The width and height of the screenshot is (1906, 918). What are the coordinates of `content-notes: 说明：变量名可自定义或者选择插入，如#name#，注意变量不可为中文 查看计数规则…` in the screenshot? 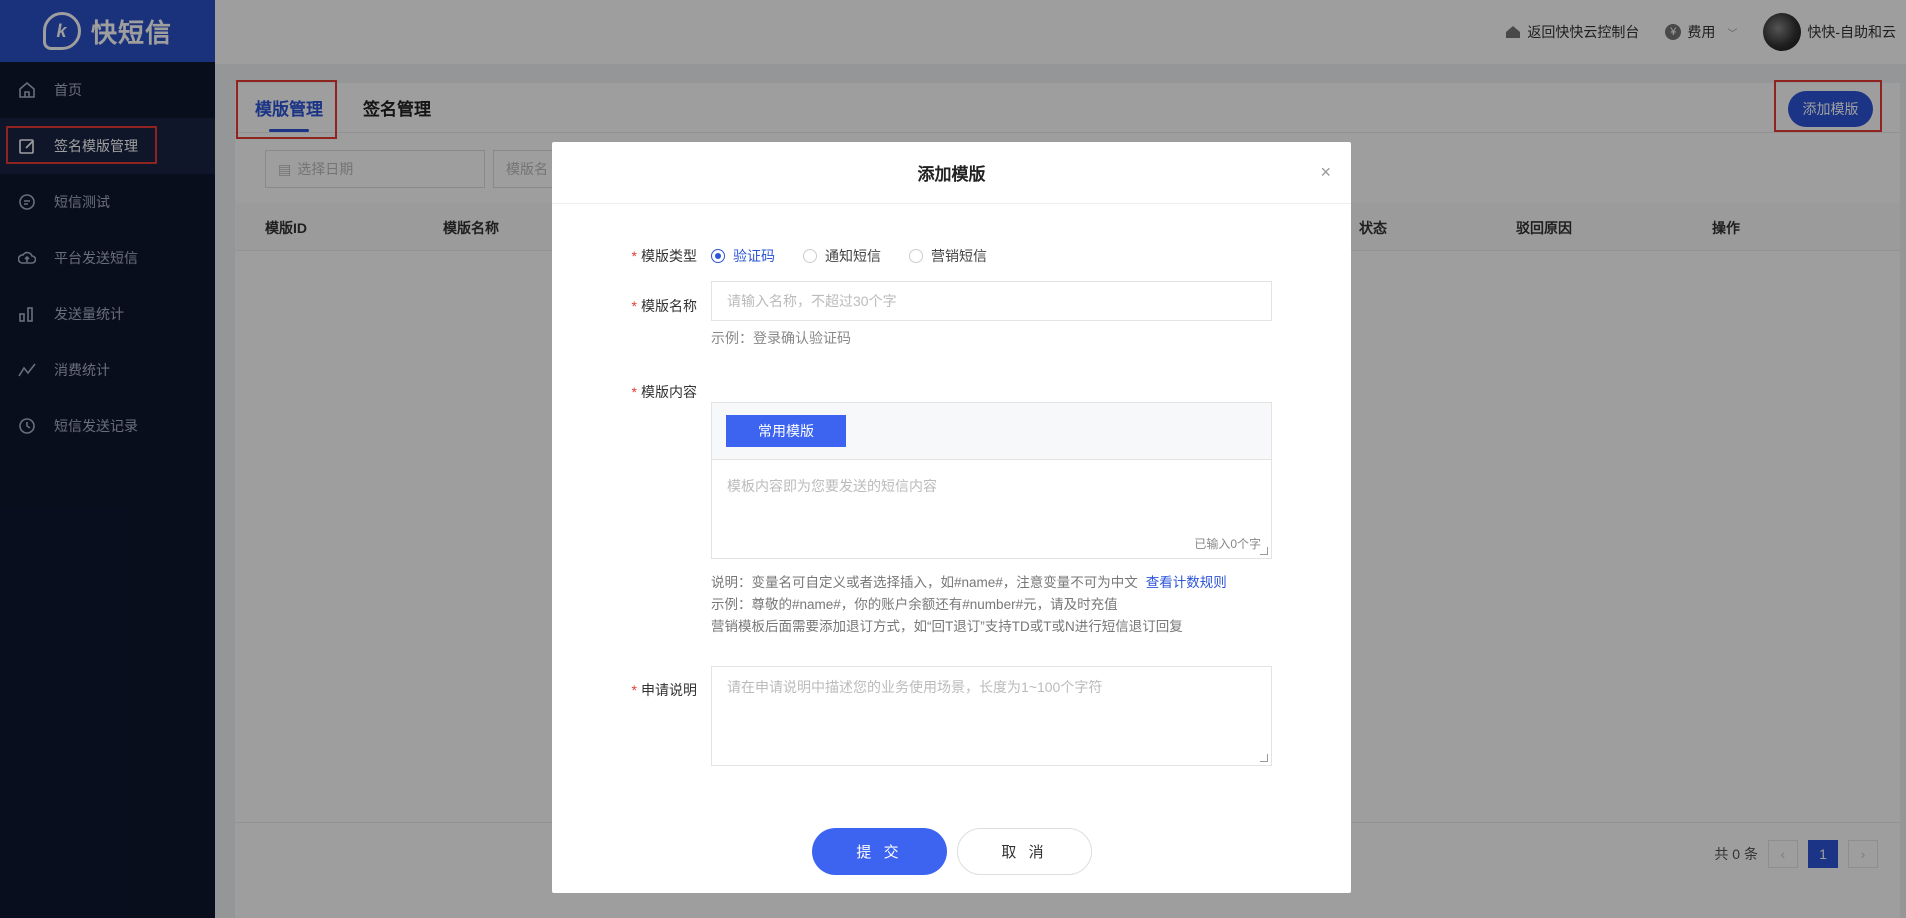 It's located at (969, 605).